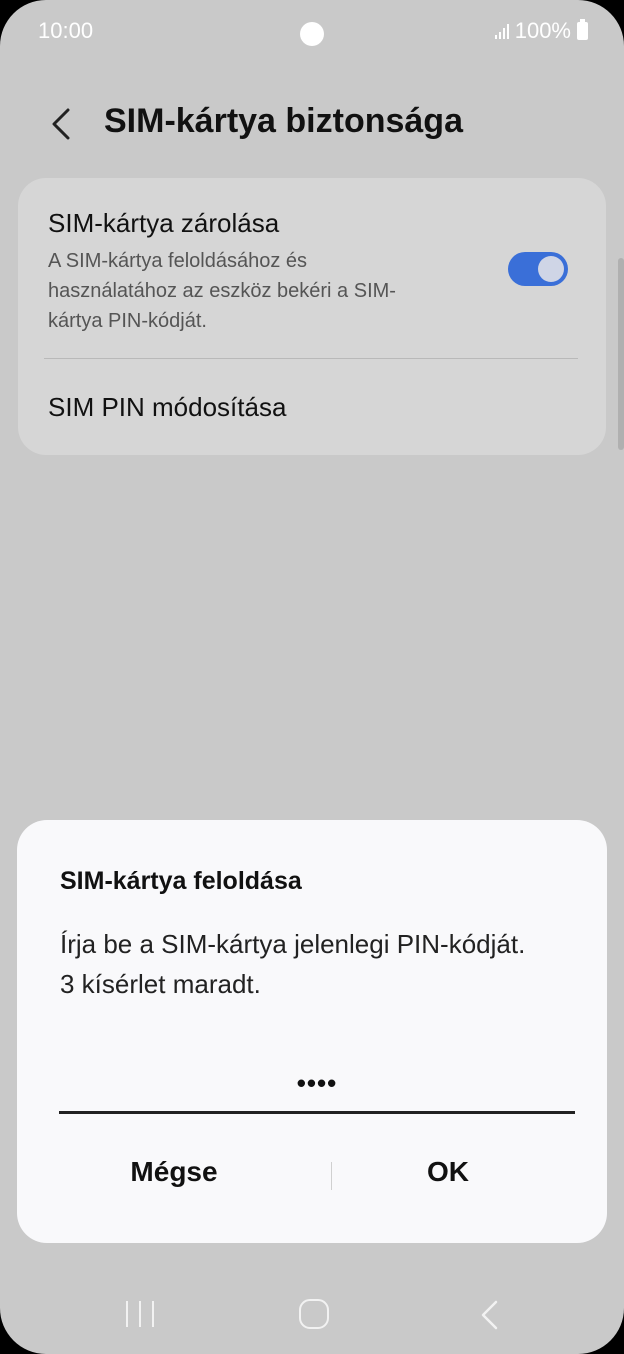  I want to click on battery-percent: 100%, so click(542, 30).